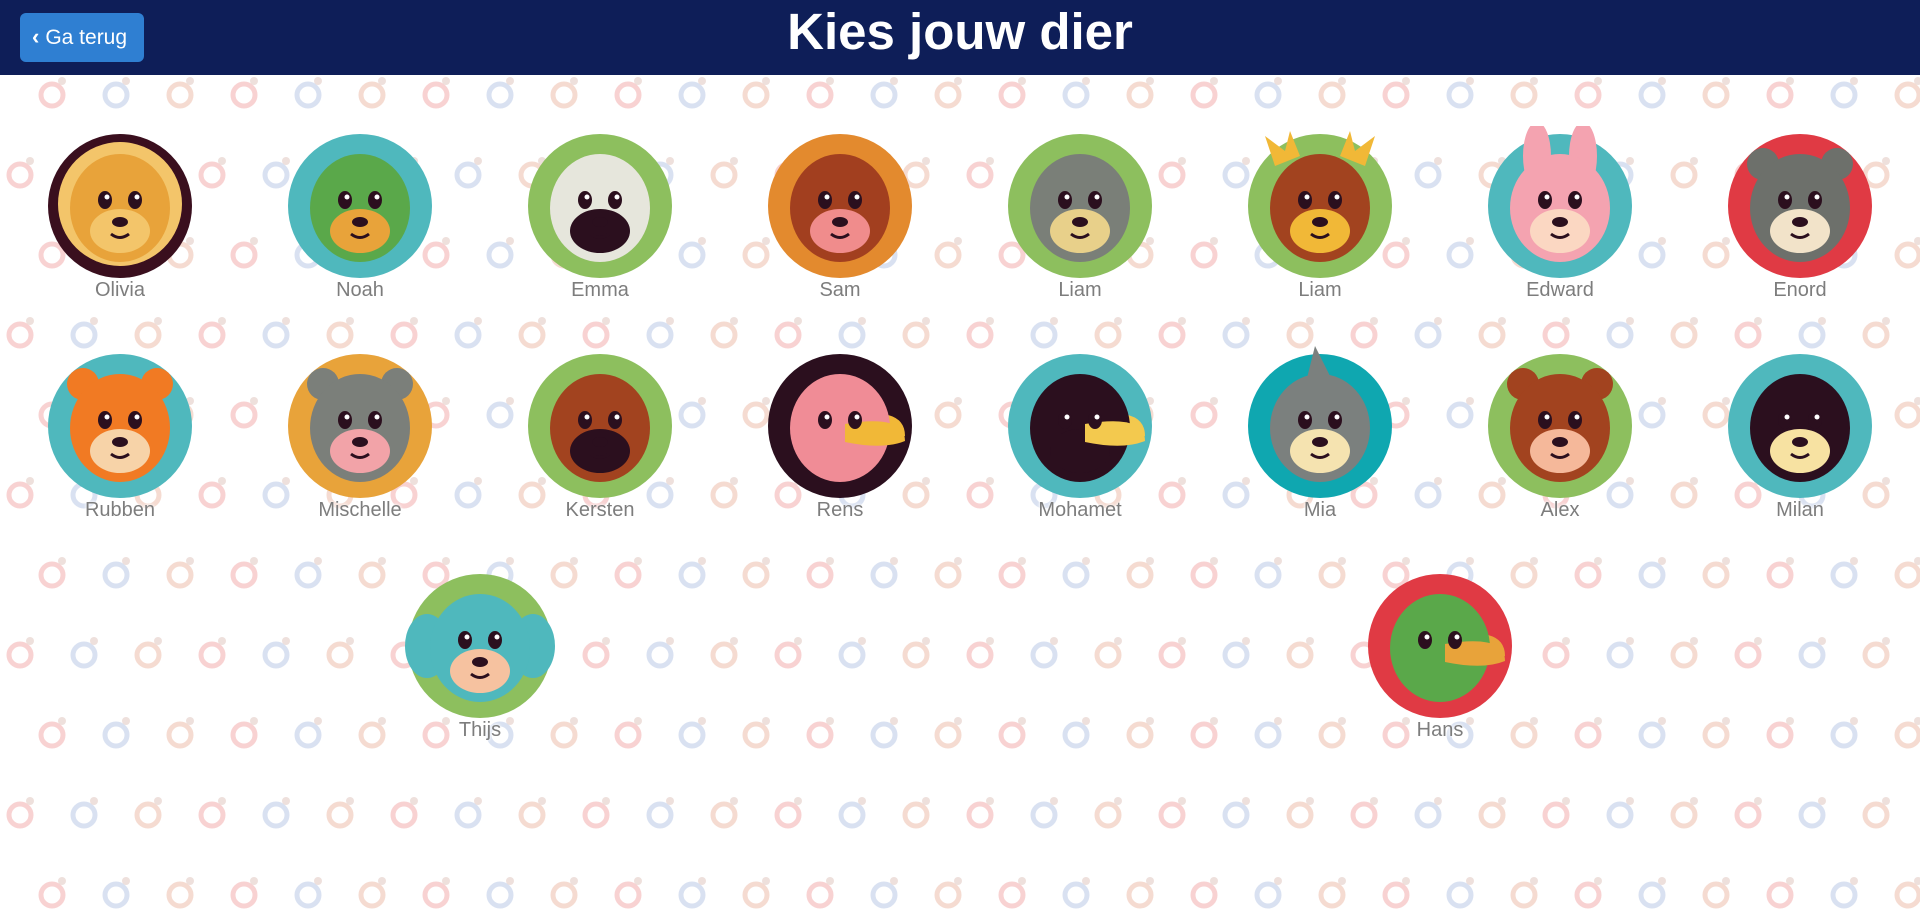  I want to click on animal-card: Rubben, so click(120, 434).